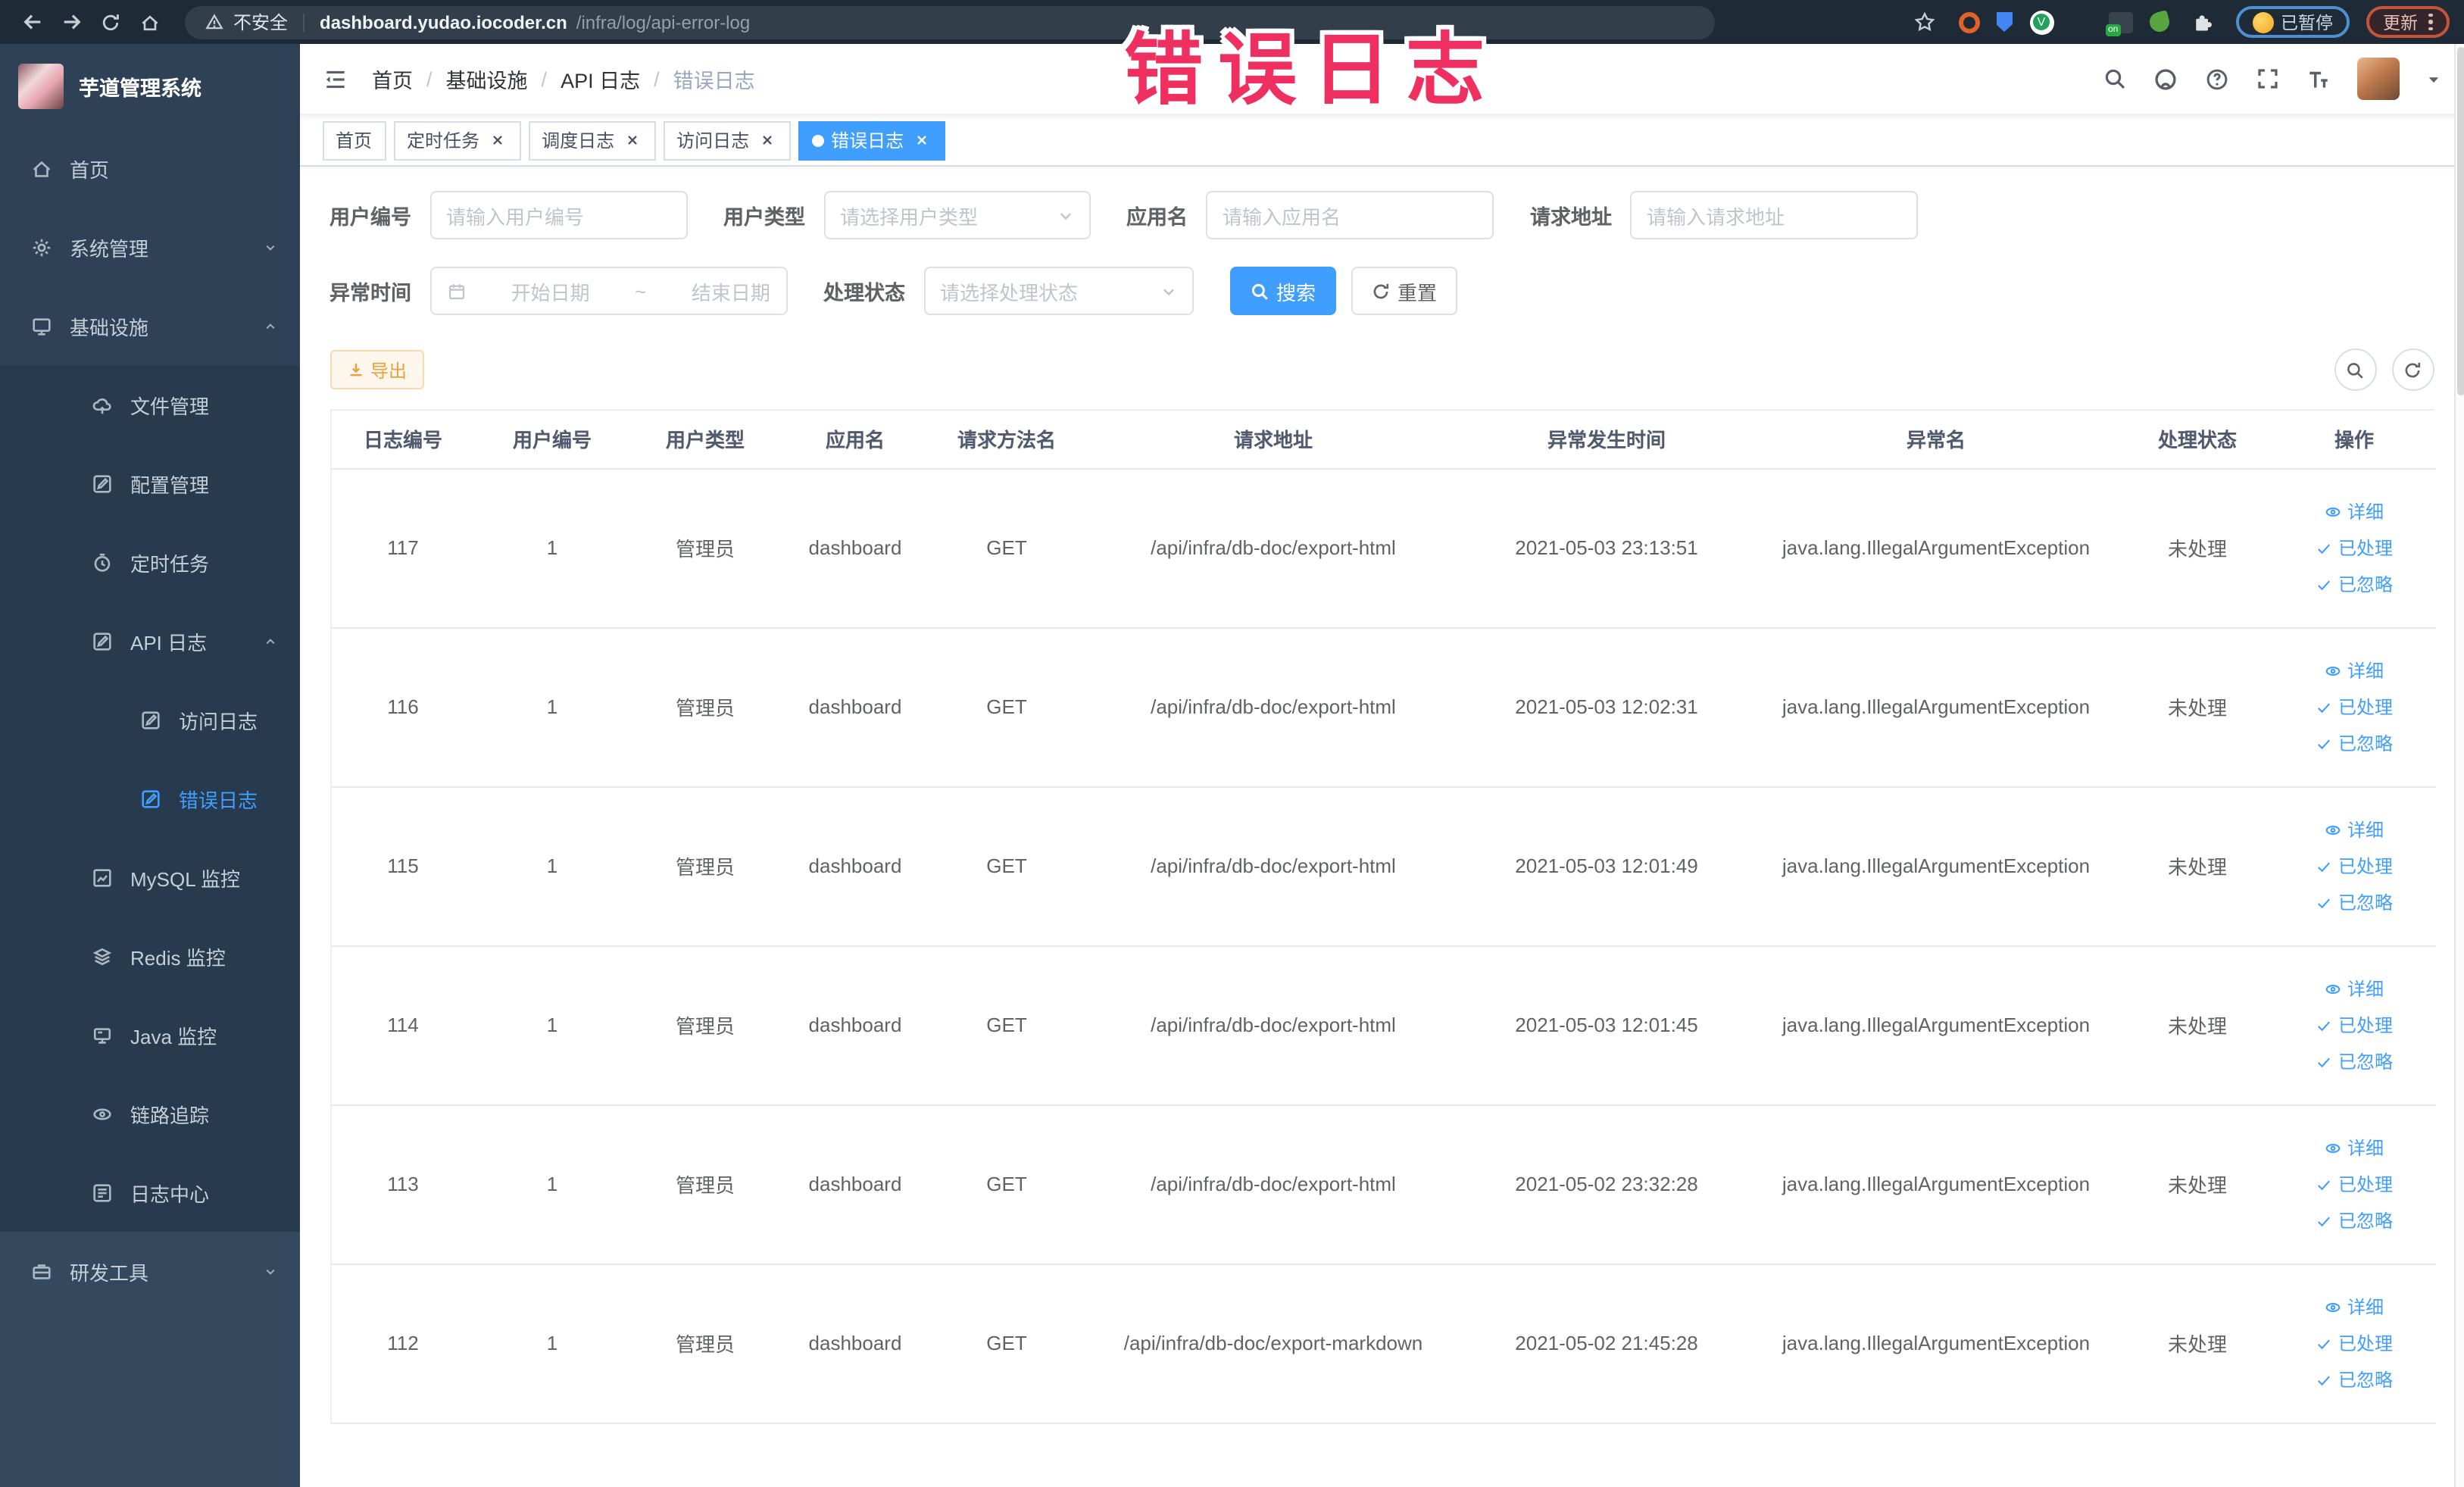 This screenshot has height=1487, width=2464. I want to click on logo: 芋道管理系统, so click(149, 86).